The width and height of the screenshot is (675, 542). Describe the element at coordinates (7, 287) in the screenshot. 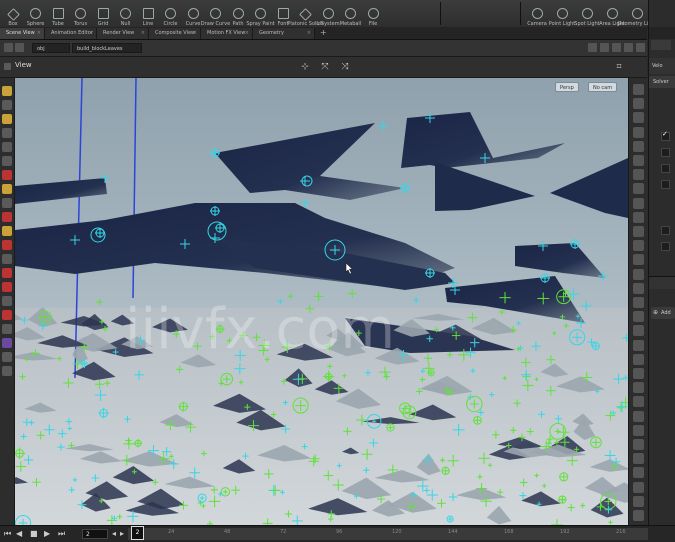

I see `drag-icon` at that location.